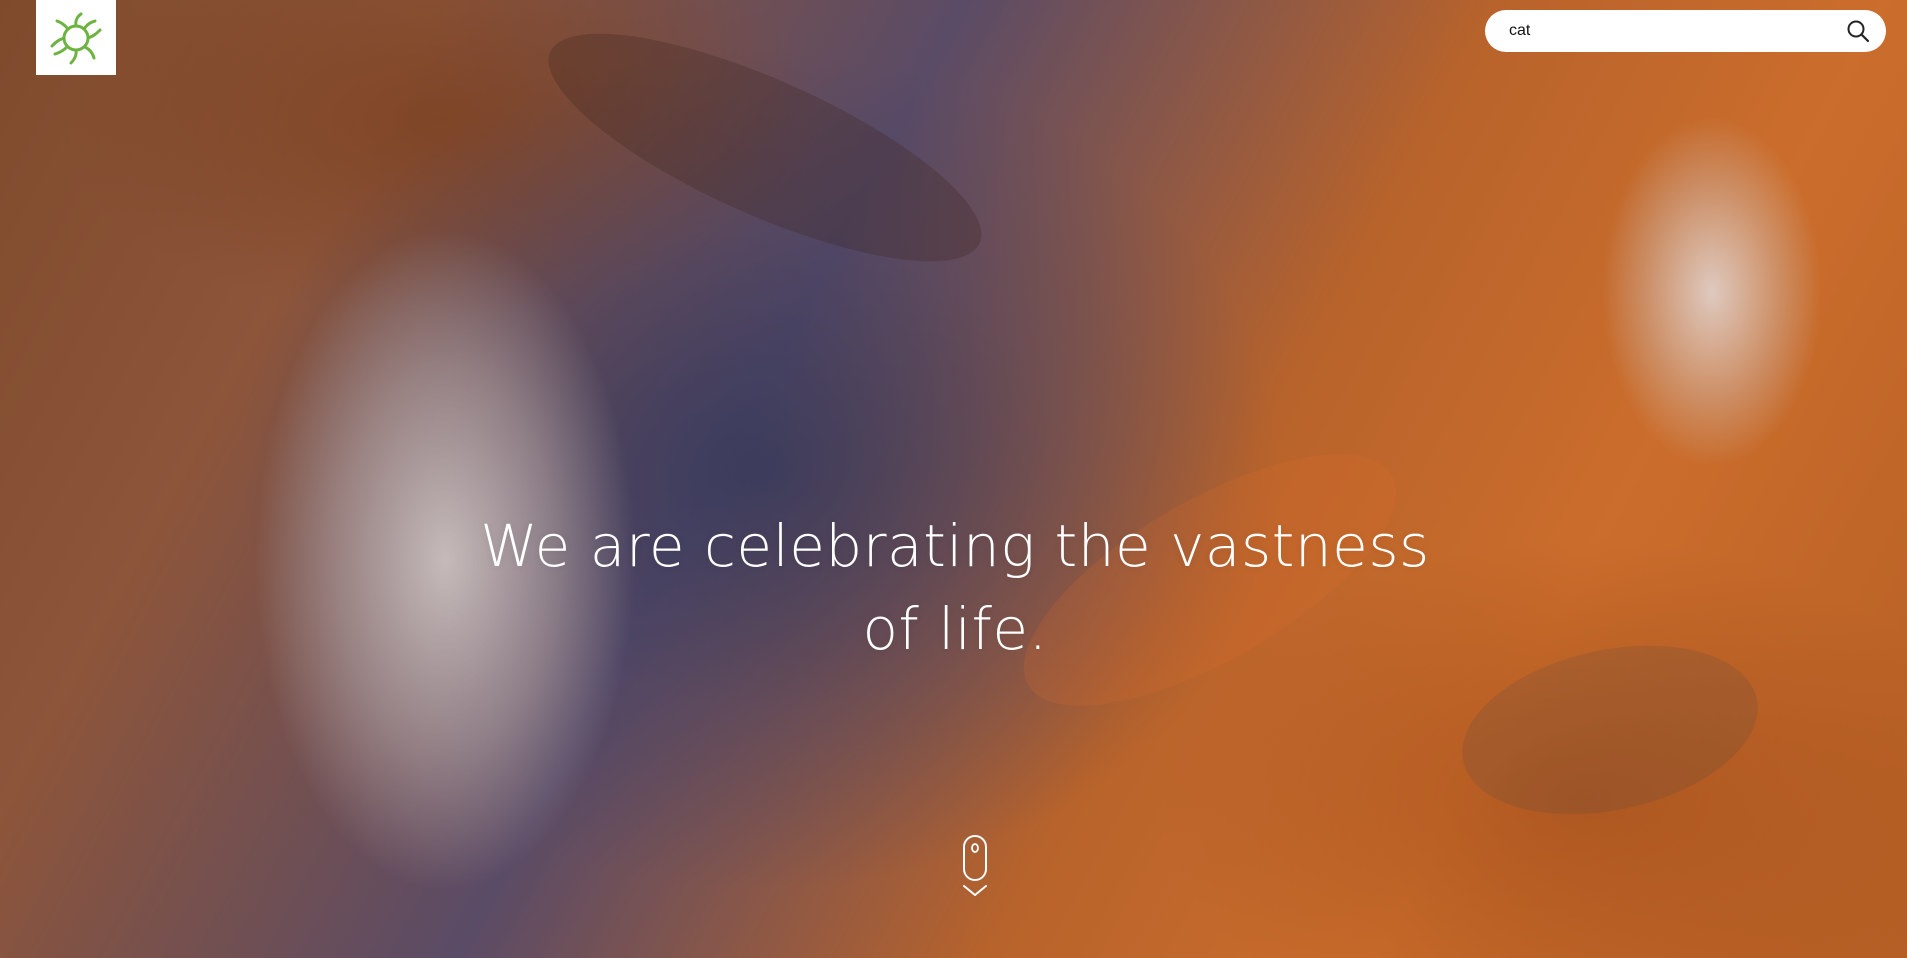  What do you see at coordinates (955, 588) in the screenshot?
I see `hero-headline: We are celebrating the vastness of life.` at bounding box center [955, 588].